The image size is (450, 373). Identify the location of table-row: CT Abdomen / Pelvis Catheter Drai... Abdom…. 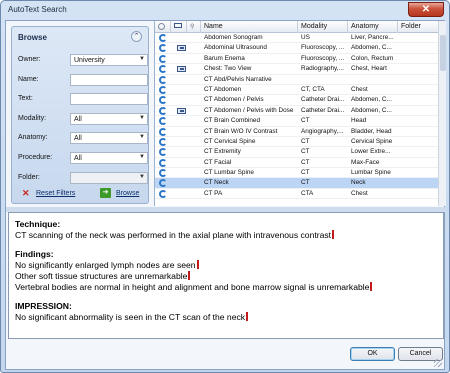
(297, 100).